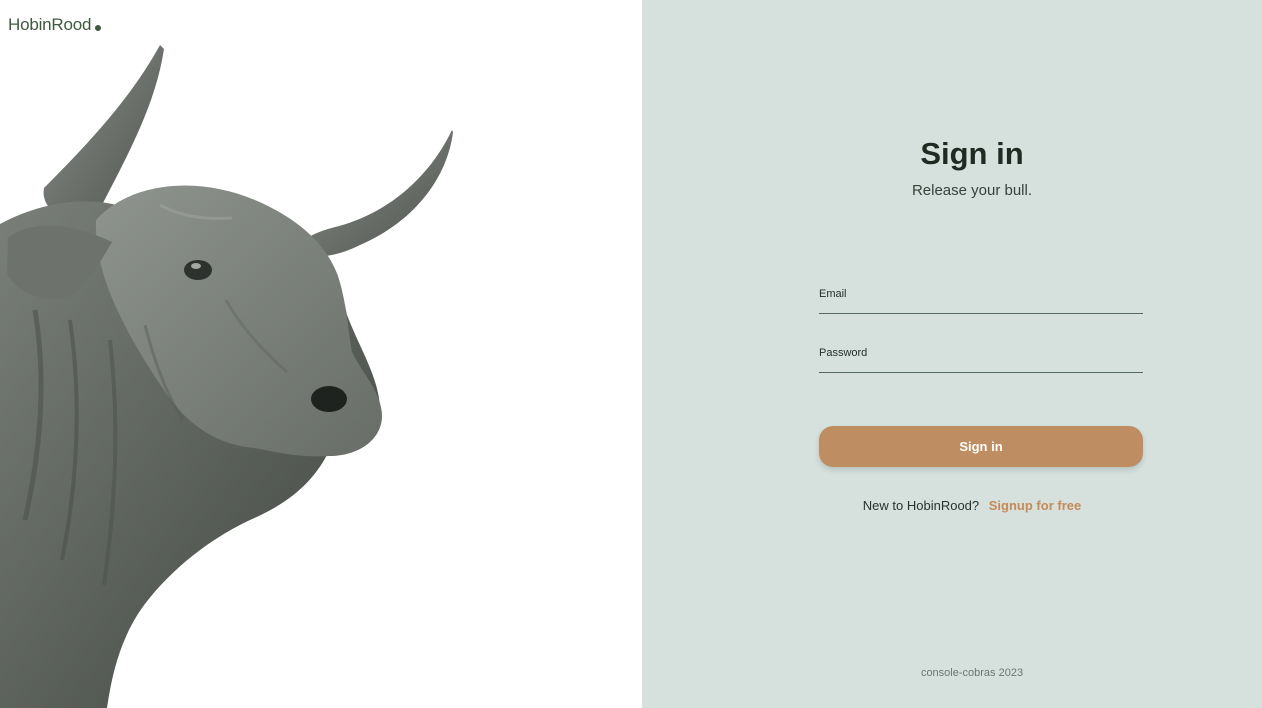 Image resolution: width=1262 pixels, height=708 pixels. I want to click on brand-logo: HobinRood, so click(55, 25).